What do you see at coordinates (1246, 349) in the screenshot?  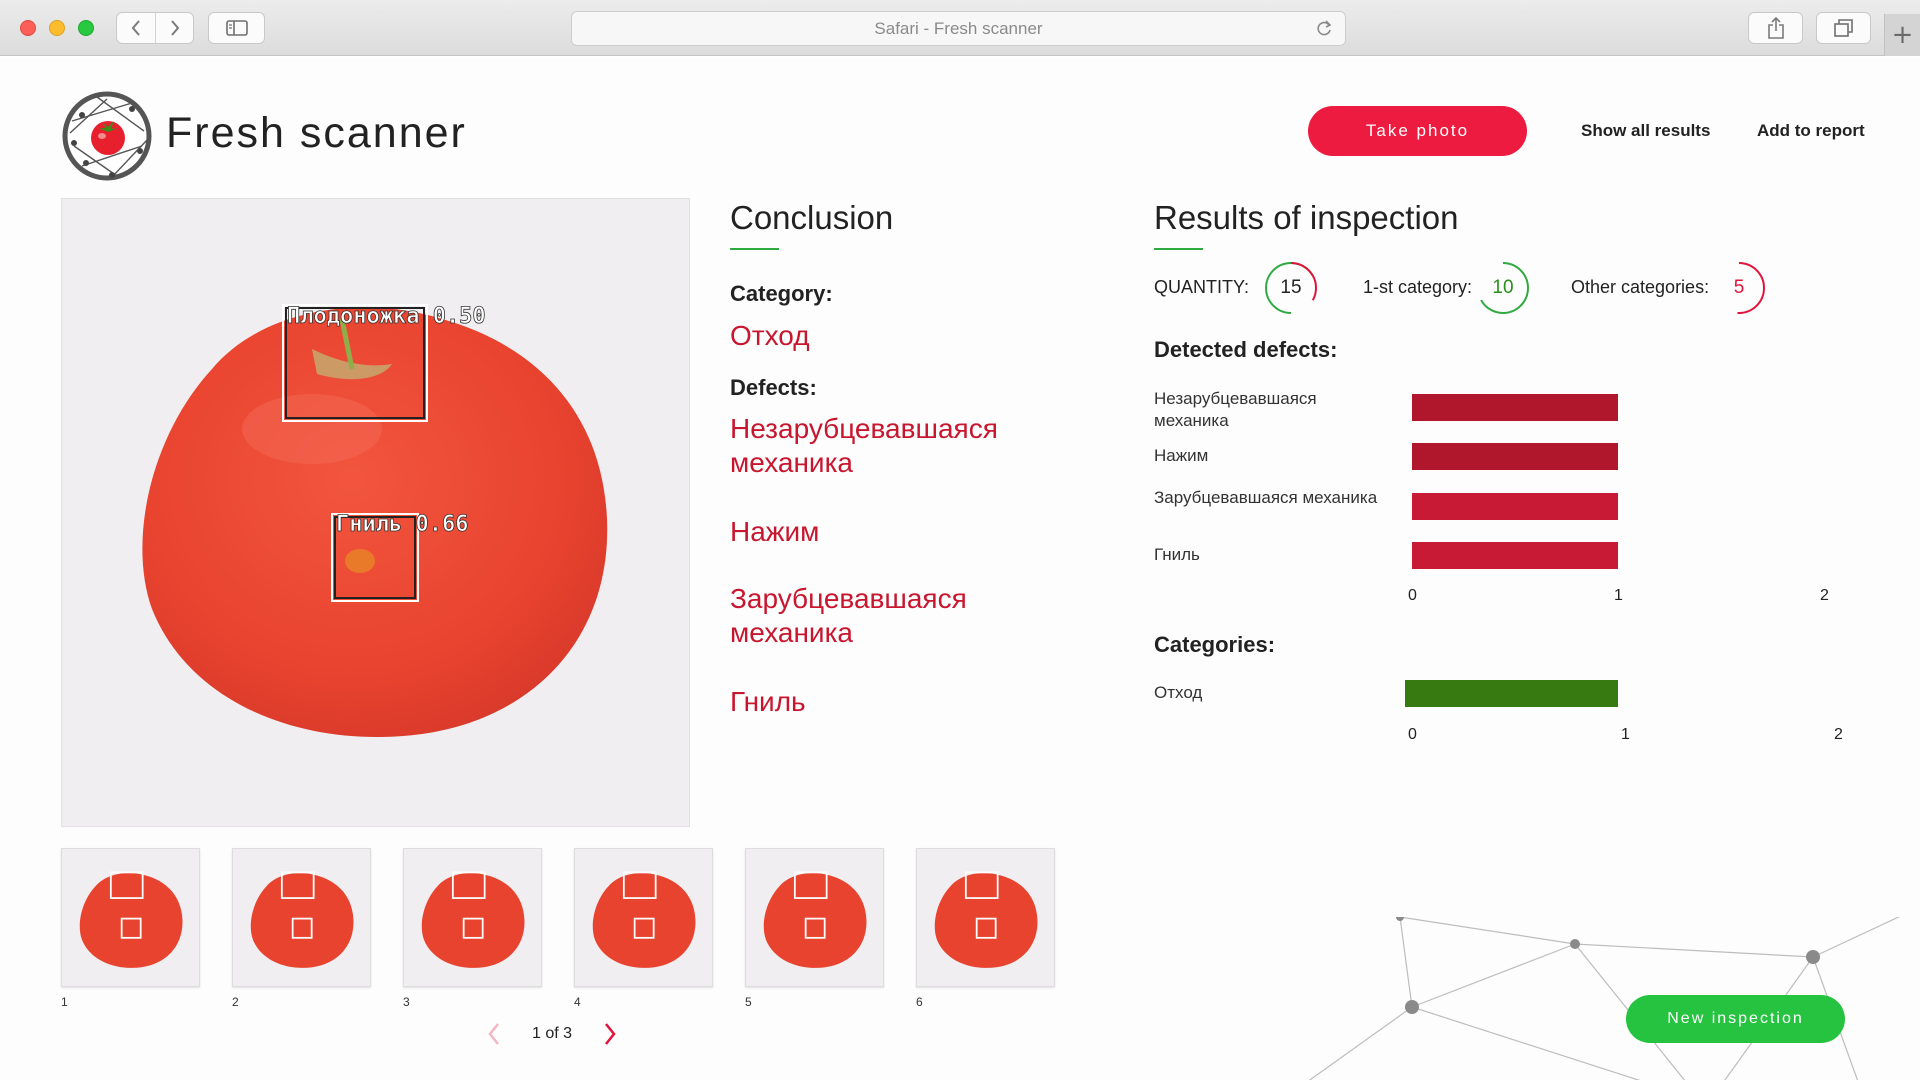 I see `detected-defects-label: Detected defects:` at bounding box center [1246, 349].